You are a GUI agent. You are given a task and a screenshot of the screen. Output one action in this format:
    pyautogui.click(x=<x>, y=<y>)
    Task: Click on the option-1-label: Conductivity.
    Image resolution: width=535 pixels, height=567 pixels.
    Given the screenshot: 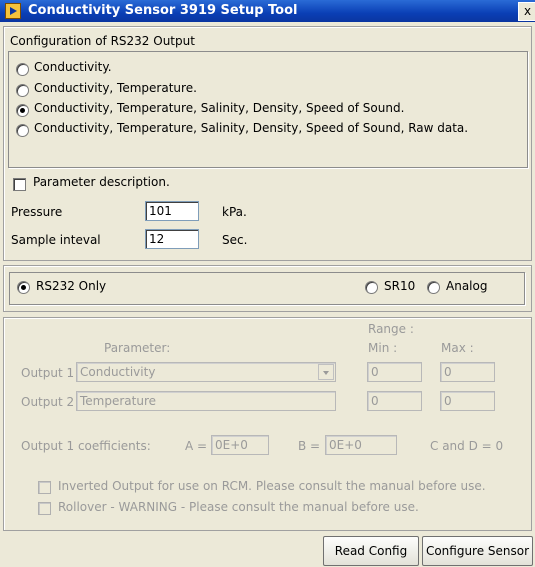 What is the action you would take?
    pyautogui.click(x=73, y=67)
    